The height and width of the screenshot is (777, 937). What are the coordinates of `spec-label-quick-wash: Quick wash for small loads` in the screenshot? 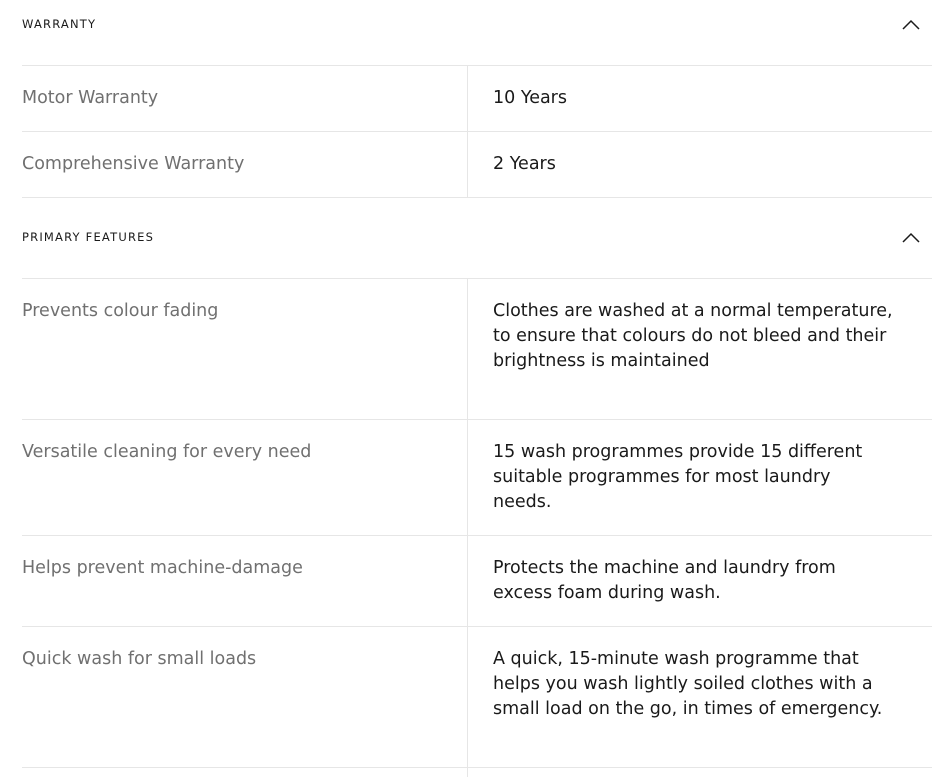 It's located at (139, 659).